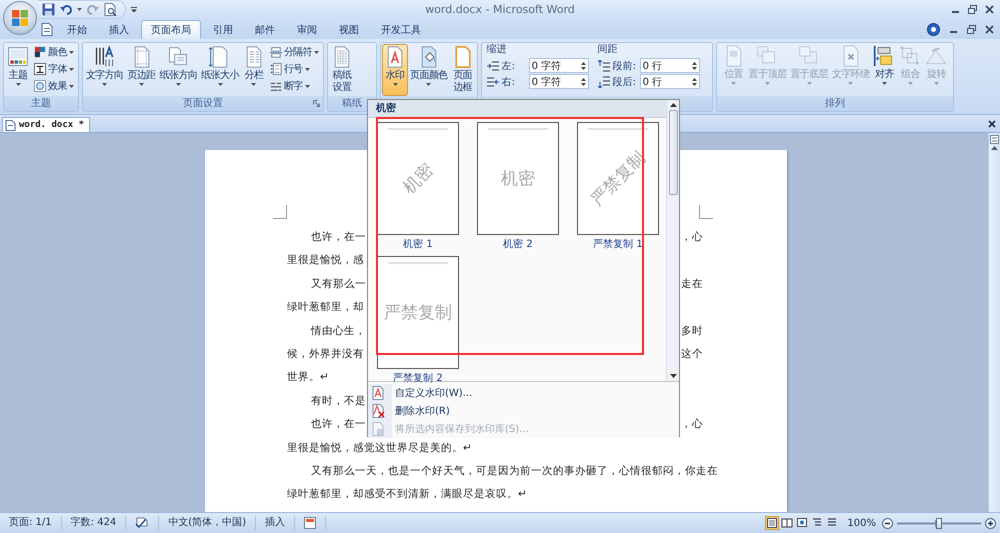 Image resolution: width=1000 pixels, height=533 pixels. What do you see at coordinates (349, 29) in the screenshot?
I see `ribbon-tab: 视图` at bounding box center [349, 29].